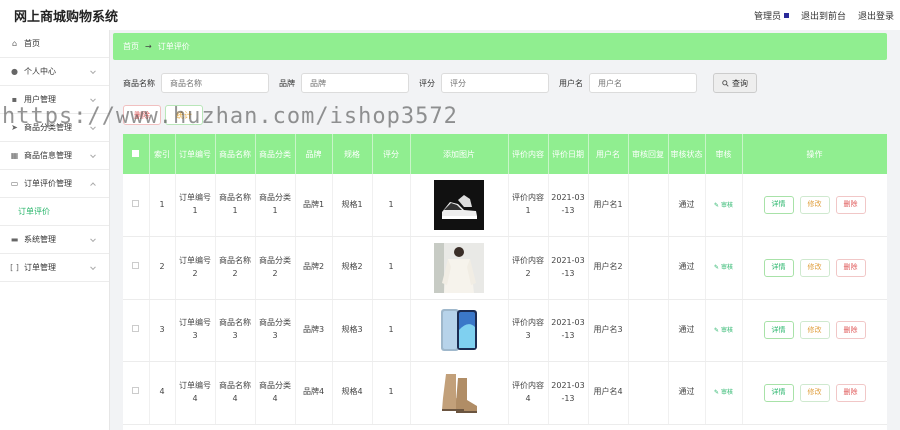 Image resolution: width=900 pixels, height=430 pixels. Describe the element at coordinates (215, 83) in the screenshot. I see `product-name-input` at that location.